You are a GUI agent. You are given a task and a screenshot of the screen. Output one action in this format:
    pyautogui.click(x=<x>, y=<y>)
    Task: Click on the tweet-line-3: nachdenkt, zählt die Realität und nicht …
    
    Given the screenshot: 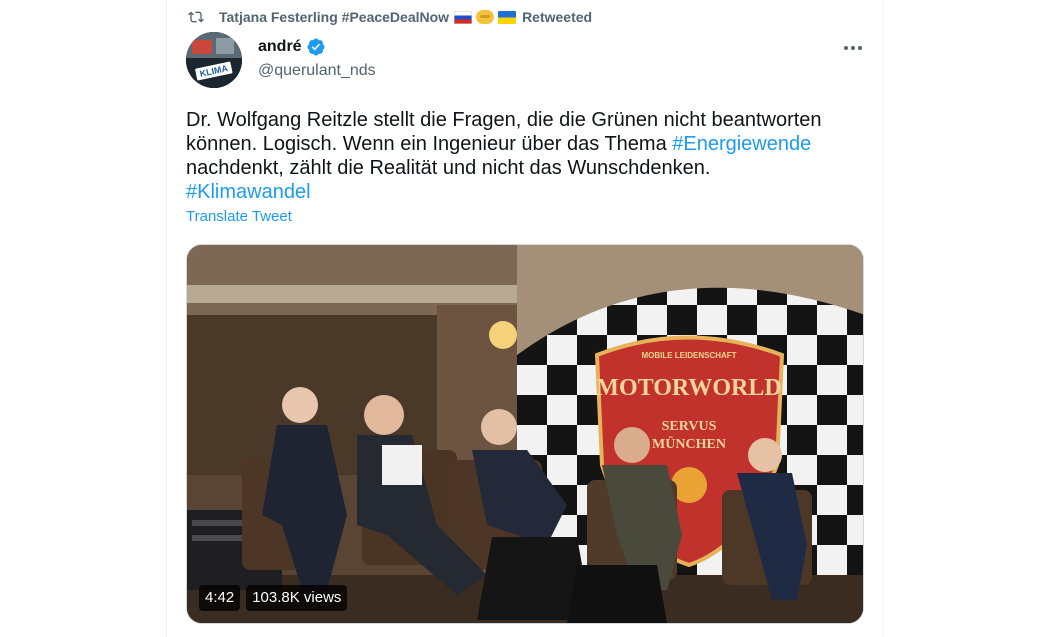 What is the action you would take?
    pyautogui.click(x=448, y=168)
    